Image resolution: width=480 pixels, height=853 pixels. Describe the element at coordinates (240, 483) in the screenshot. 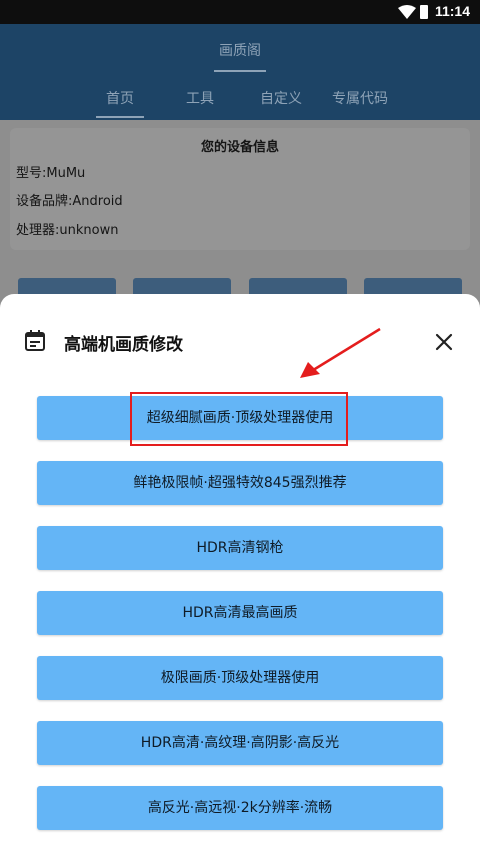

I see `option-button: 鲜艳极限帧·超强特效845强烈推荐` at that location.